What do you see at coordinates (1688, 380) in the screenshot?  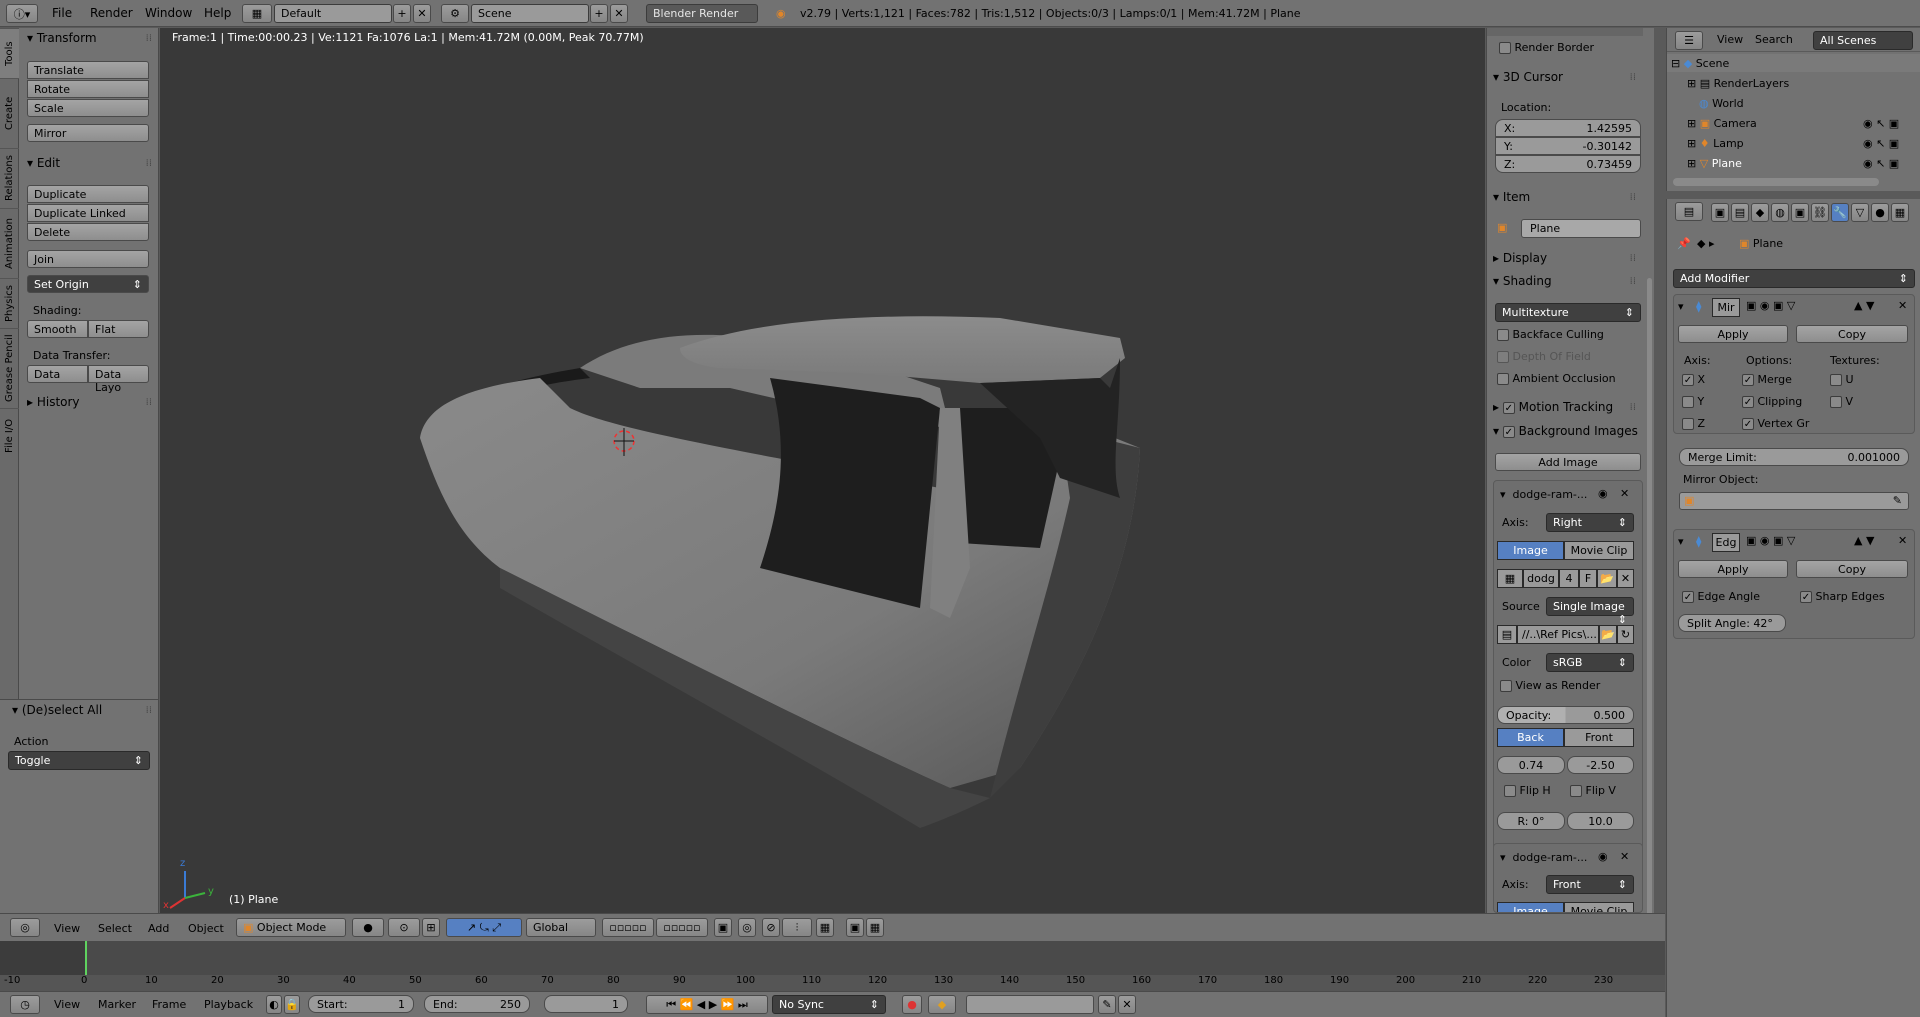 I see `axis-x-checkbox` at bounding box center [1688, 380].